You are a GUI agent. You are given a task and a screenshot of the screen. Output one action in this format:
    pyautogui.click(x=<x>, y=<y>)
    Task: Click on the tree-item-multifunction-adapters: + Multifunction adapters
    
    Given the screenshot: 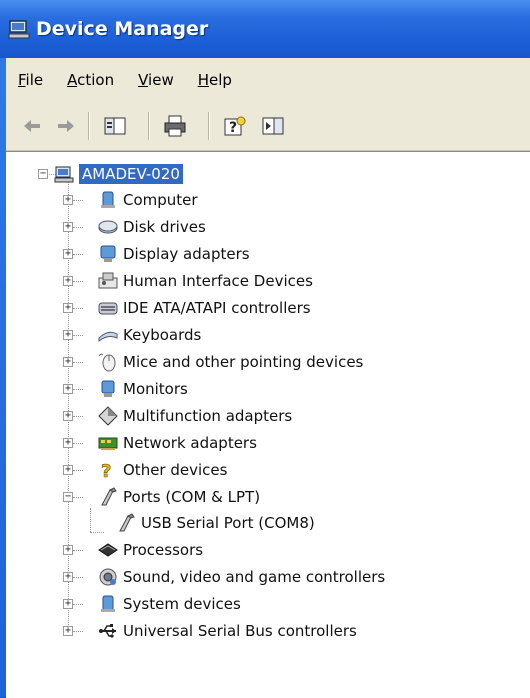 What is the action you would take?
    pyautogui.click(x=149, y=416)
    